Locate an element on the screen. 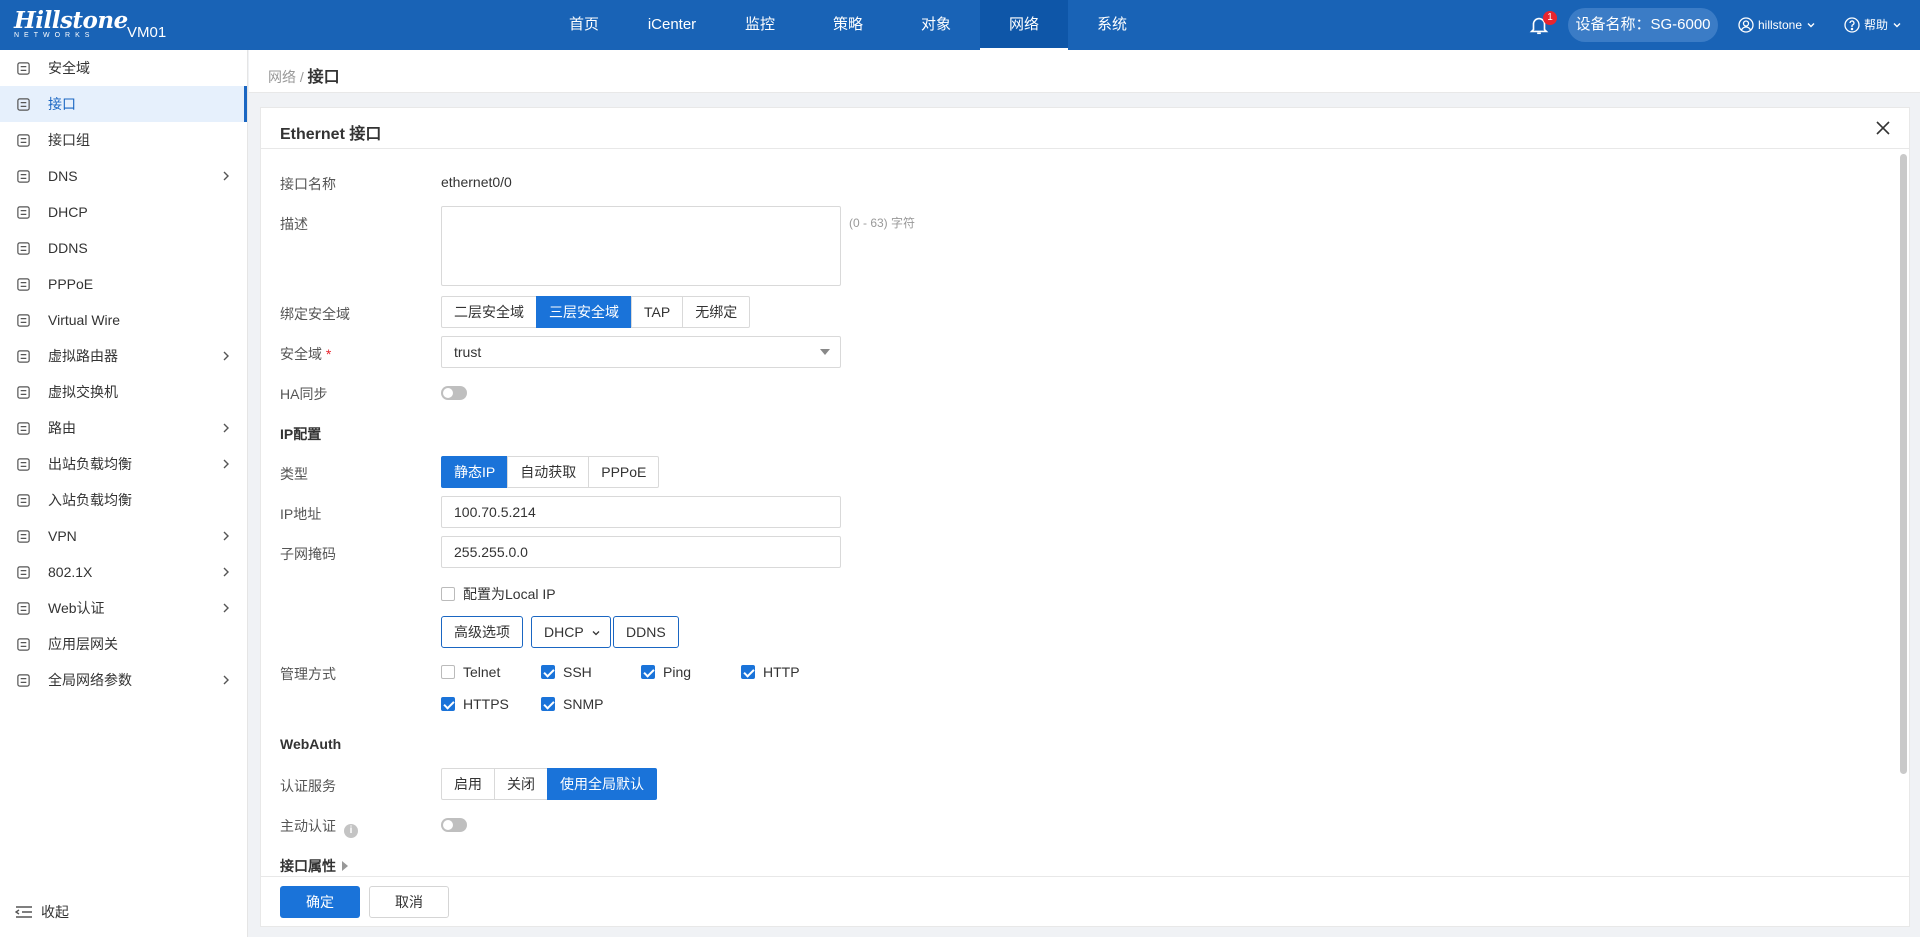  interface-icon is located at coordinates (23, 104).